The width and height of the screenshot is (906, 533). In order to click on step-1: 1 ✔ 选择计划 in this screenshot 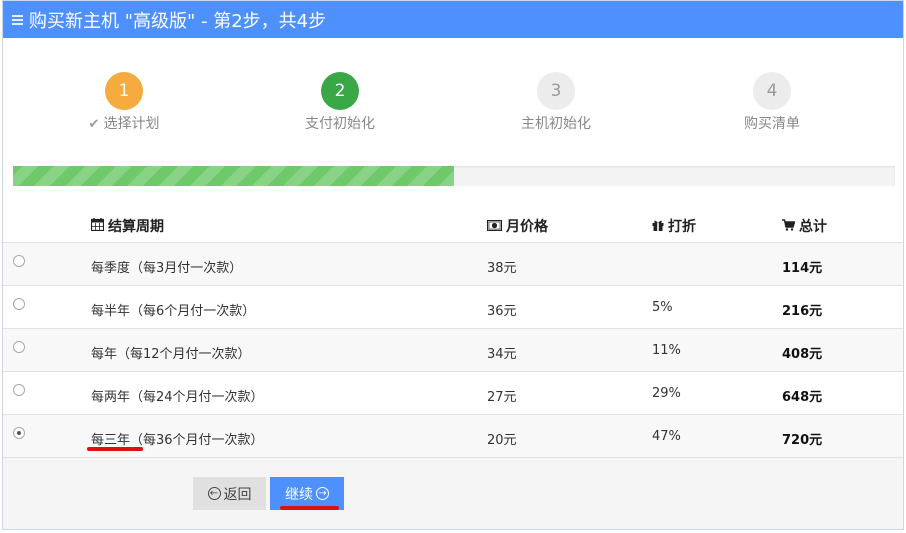, I will do `click(124, 102)`.